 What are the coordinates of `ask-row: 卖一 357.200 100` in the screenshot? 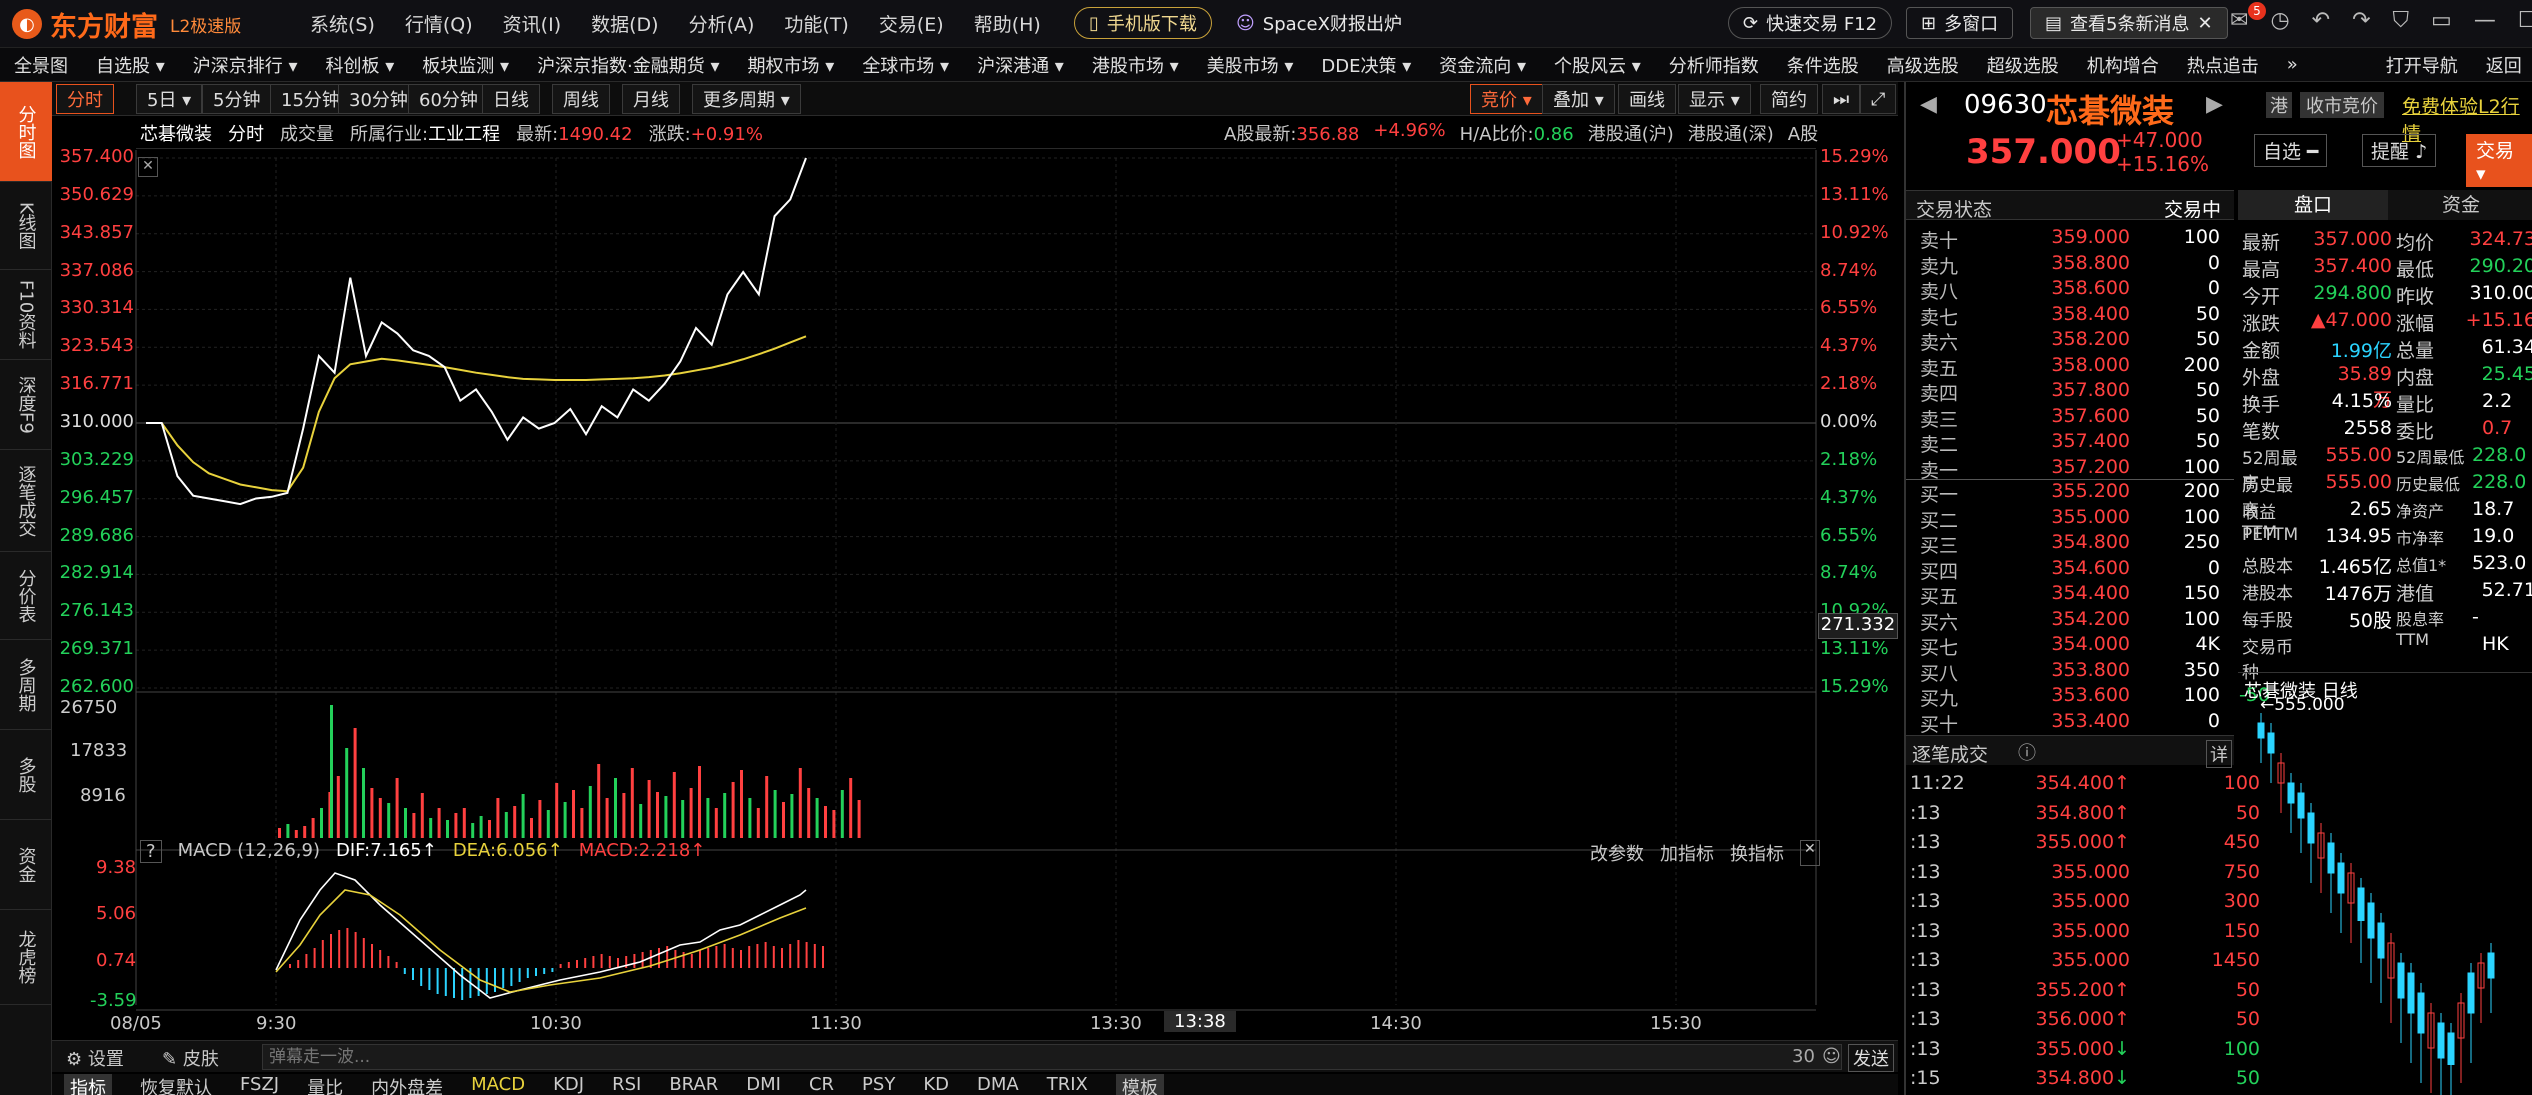 It's located at (2100, 469).